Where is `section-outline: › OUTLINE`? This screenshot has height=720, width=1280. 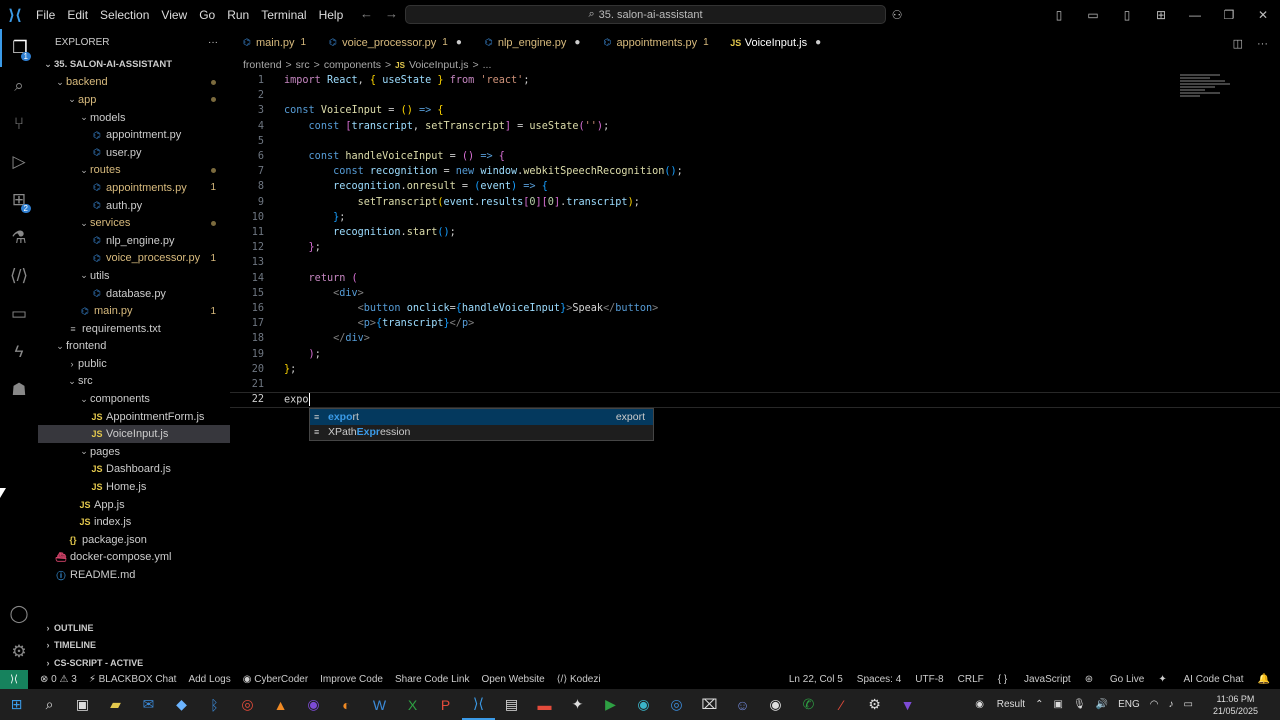
section-outline: › OUTLINE is located at coordinates (134, 628).